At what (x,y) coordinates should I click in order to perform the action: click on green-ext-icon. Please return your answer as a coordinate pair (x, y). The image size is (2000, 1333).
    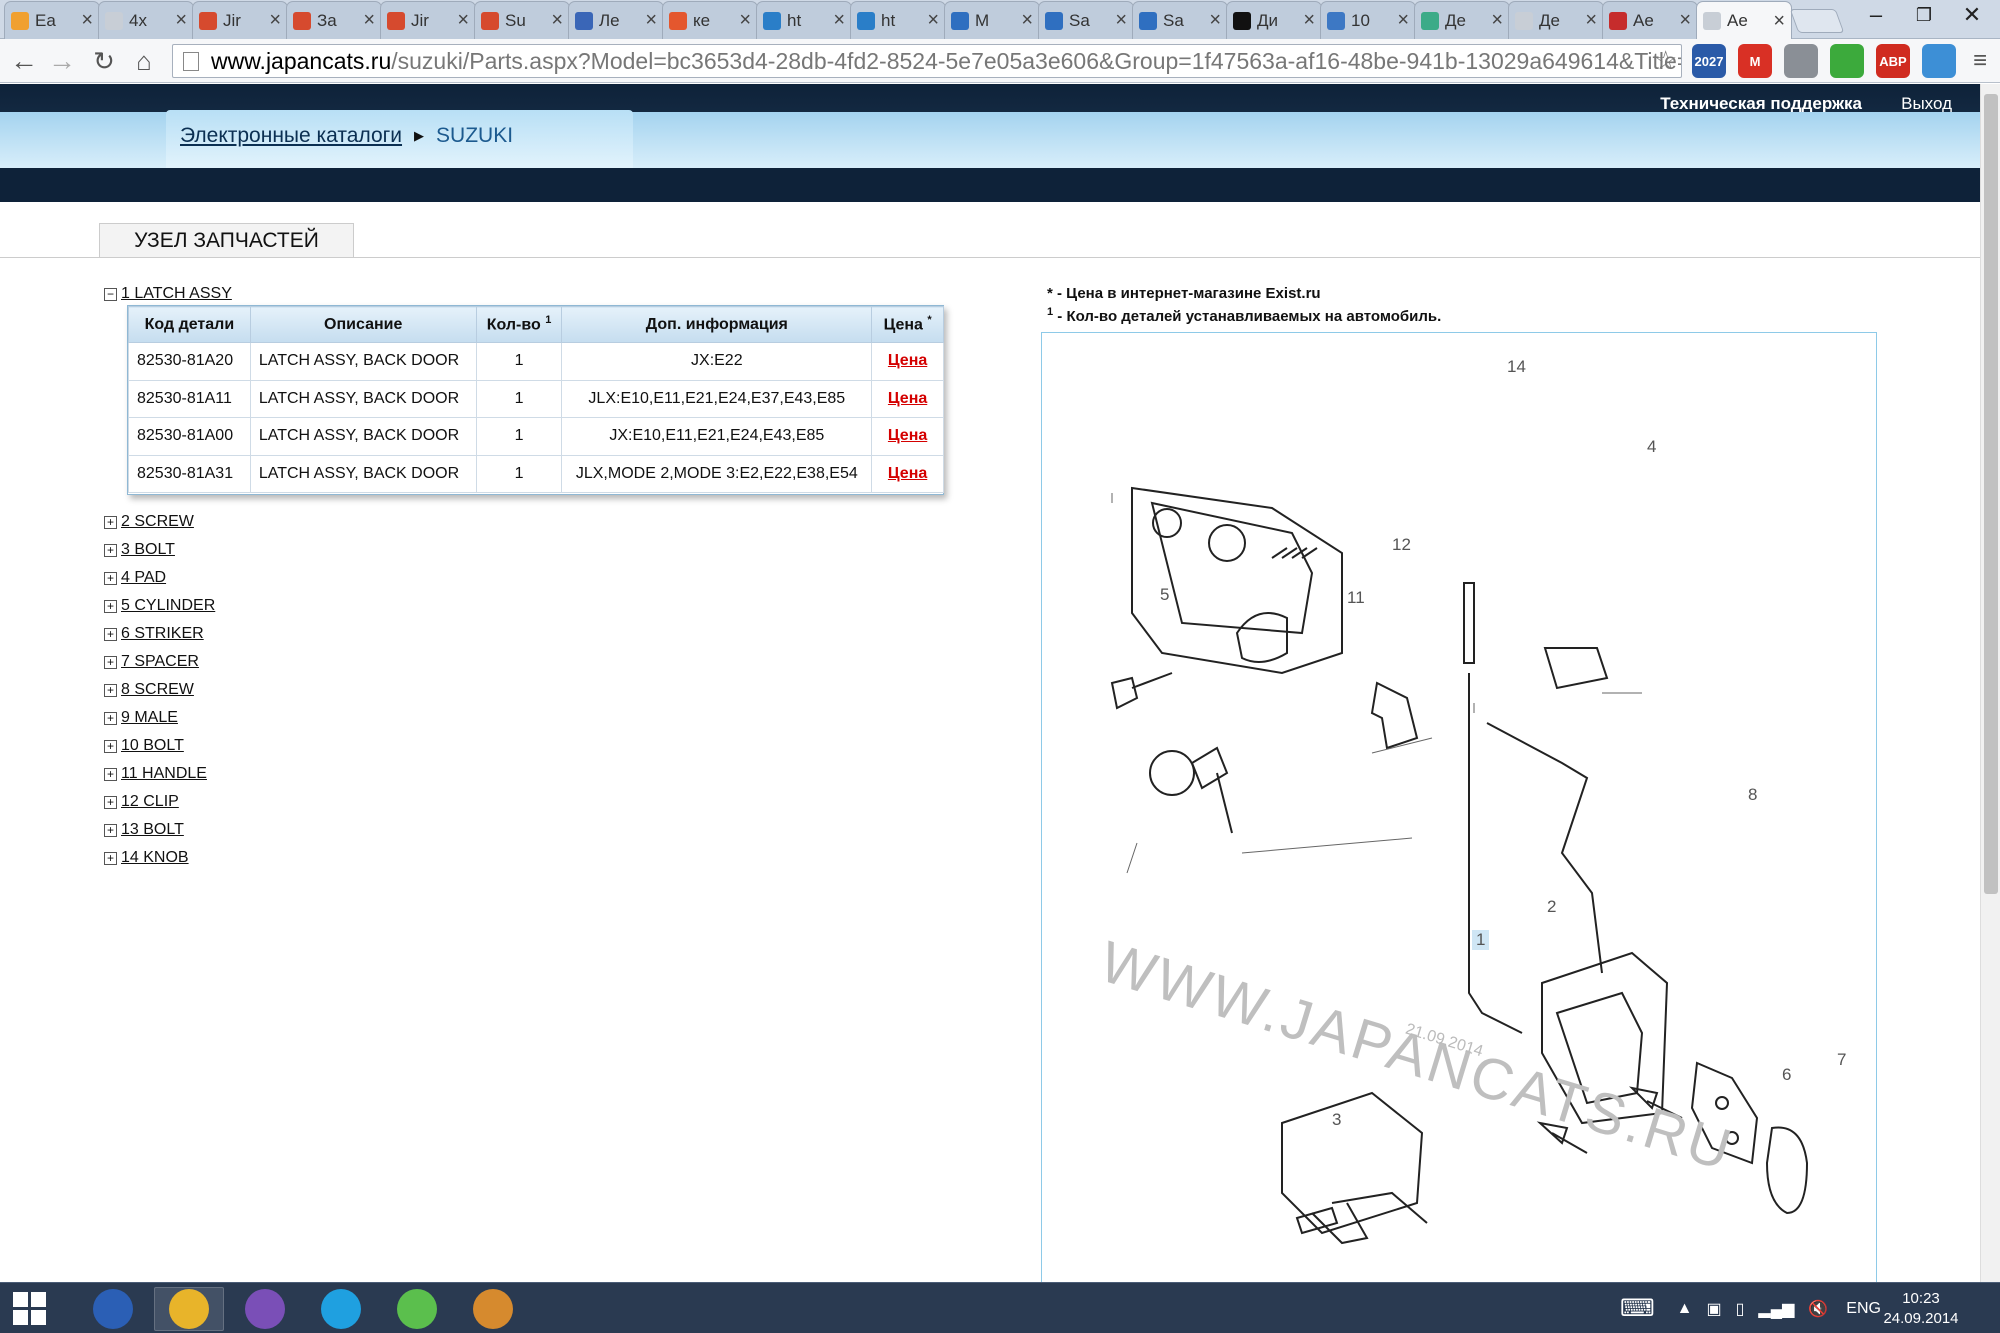
    Looking at the image, I should click on (1847, 61).